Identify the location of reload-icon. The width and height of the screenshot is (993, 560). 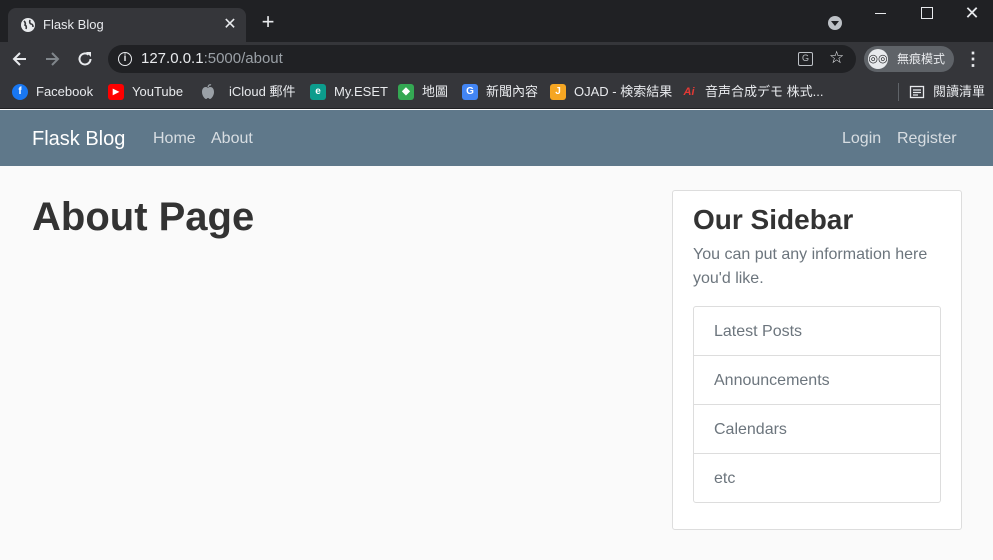
(85, 59).